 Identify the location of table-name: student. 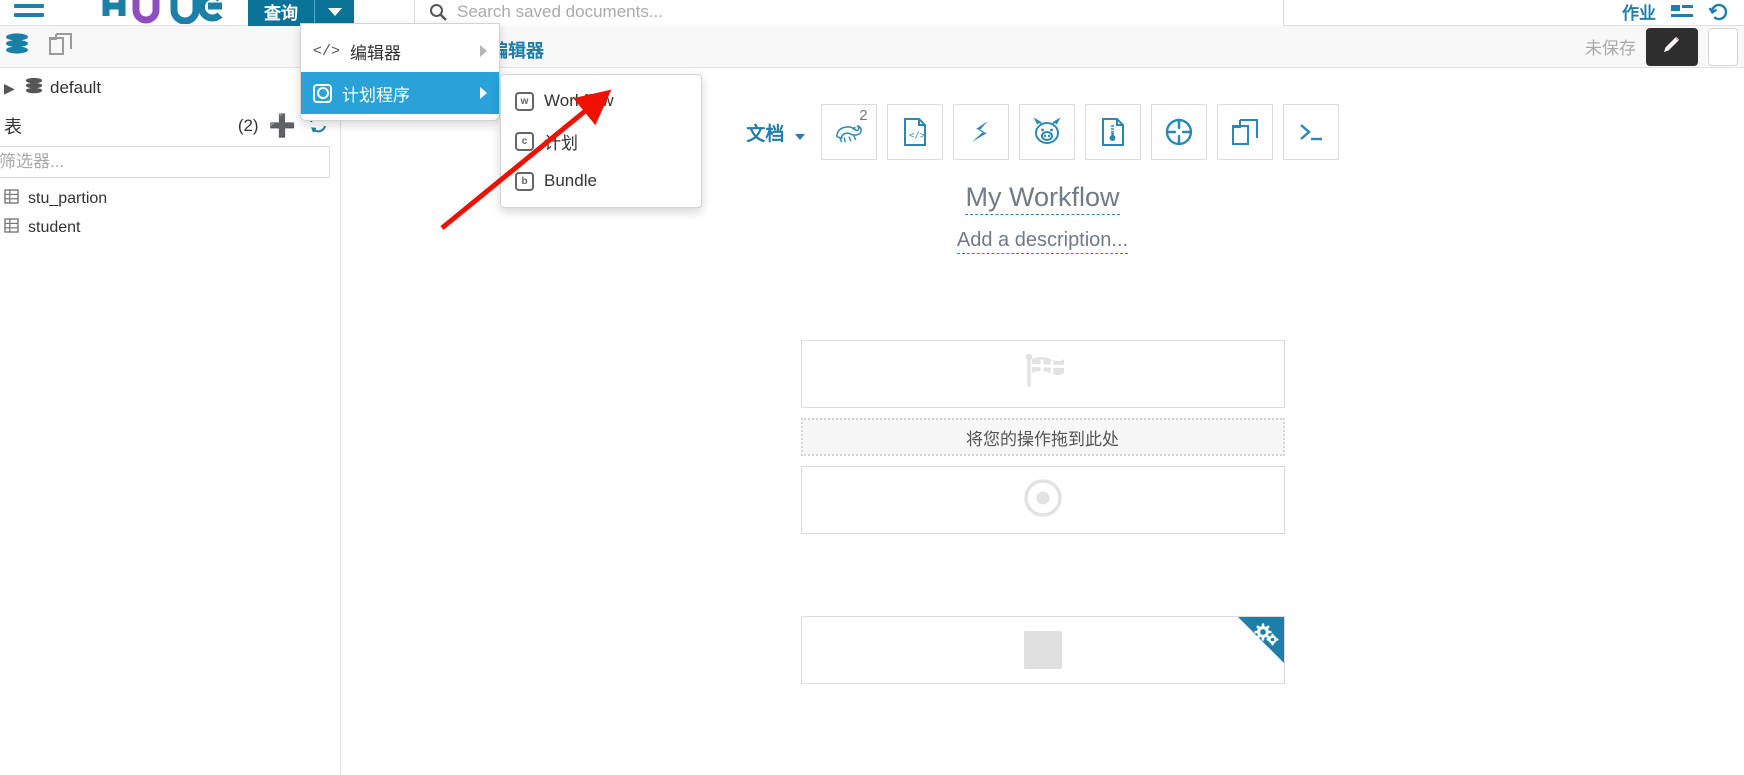
(54, 227).